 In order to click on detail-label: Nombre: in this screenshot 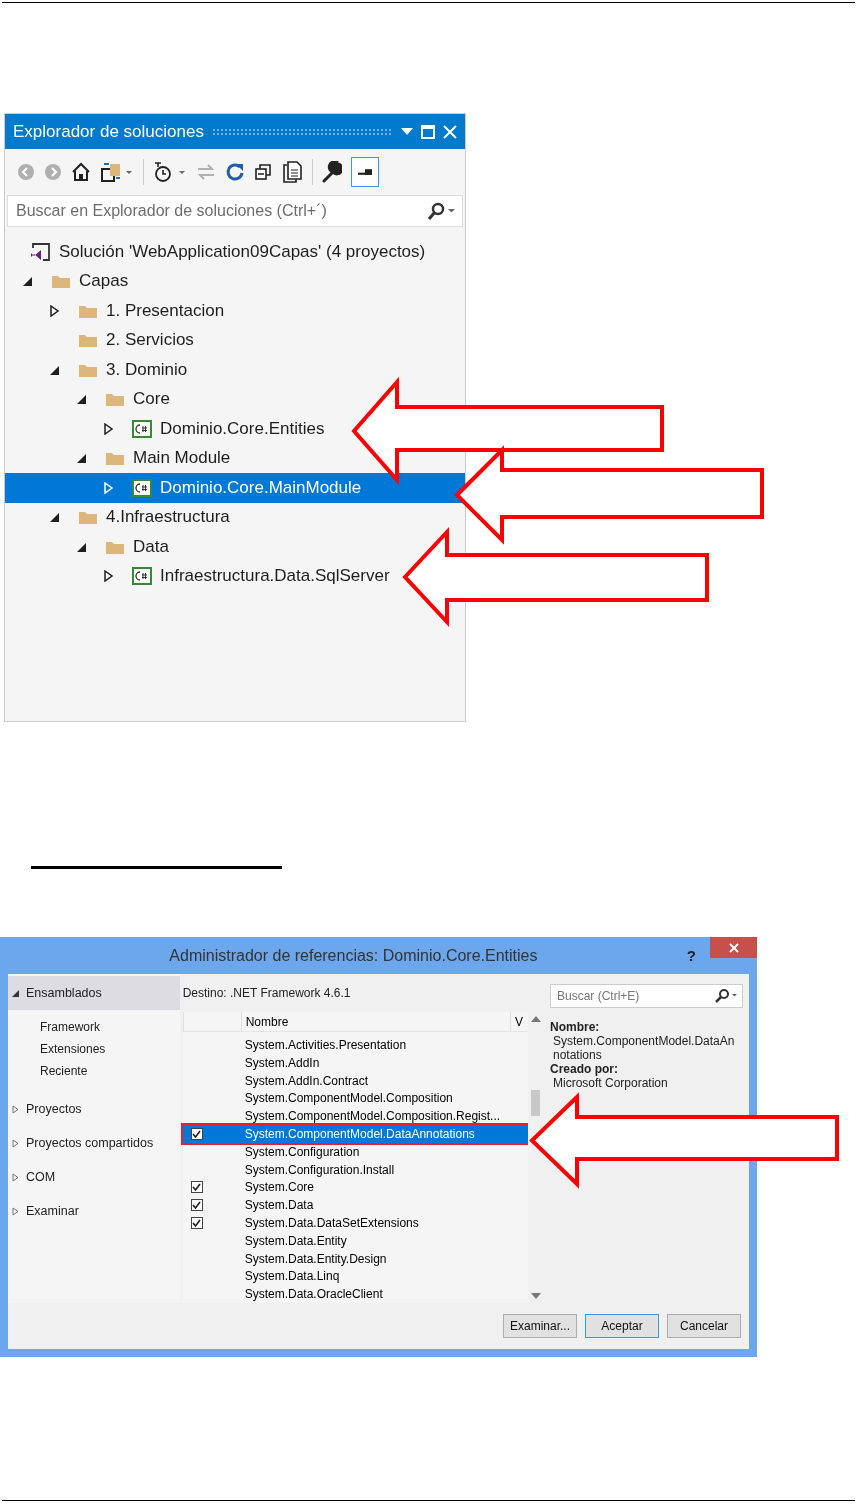, I will do `click(575, 1027)`.